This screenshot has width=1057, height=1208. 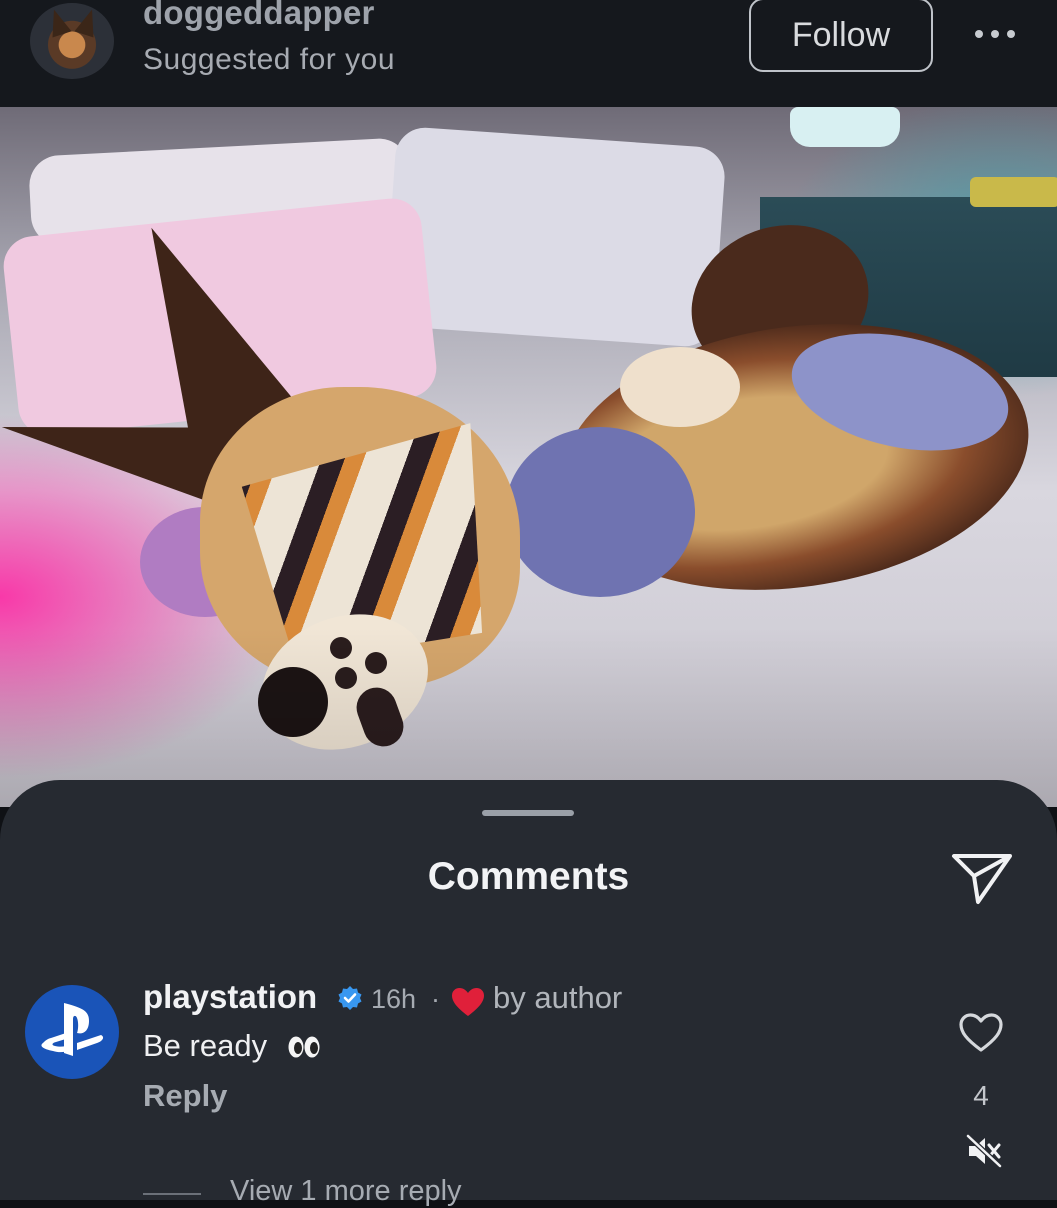 I want to click on verified-badge-icon, so click(x=350, y=998).